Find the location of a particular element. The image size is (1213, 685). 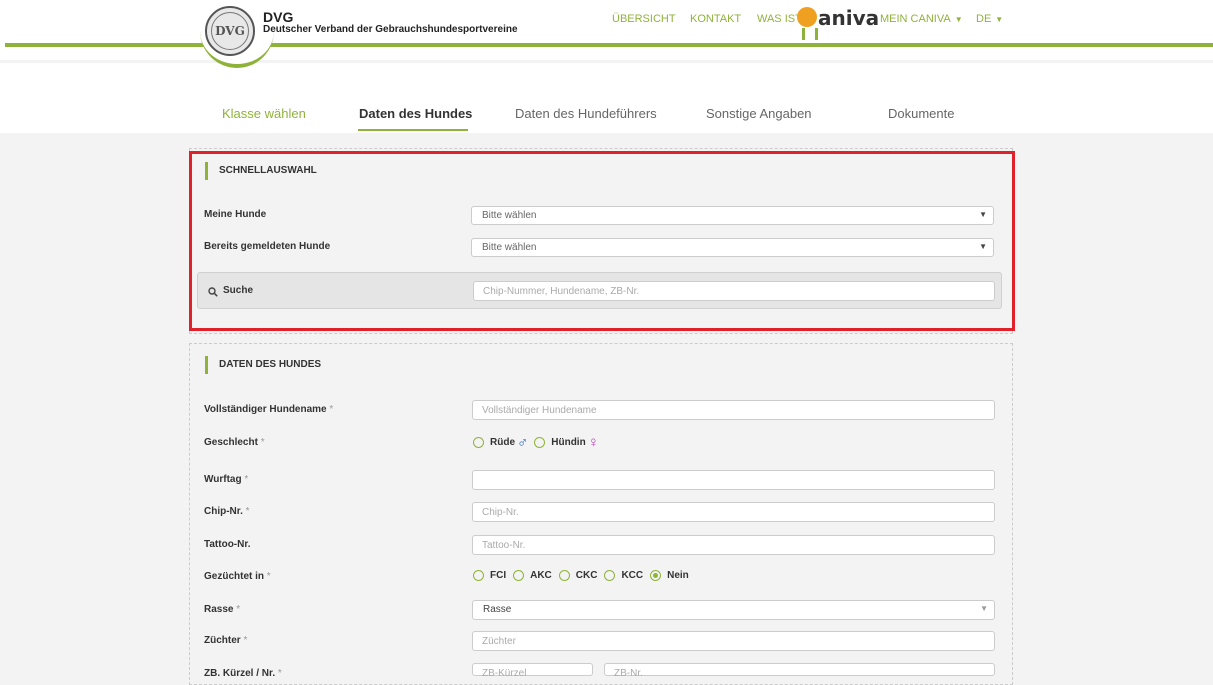

nav-what-is: WAS IST is located at coordinates (779, 19).